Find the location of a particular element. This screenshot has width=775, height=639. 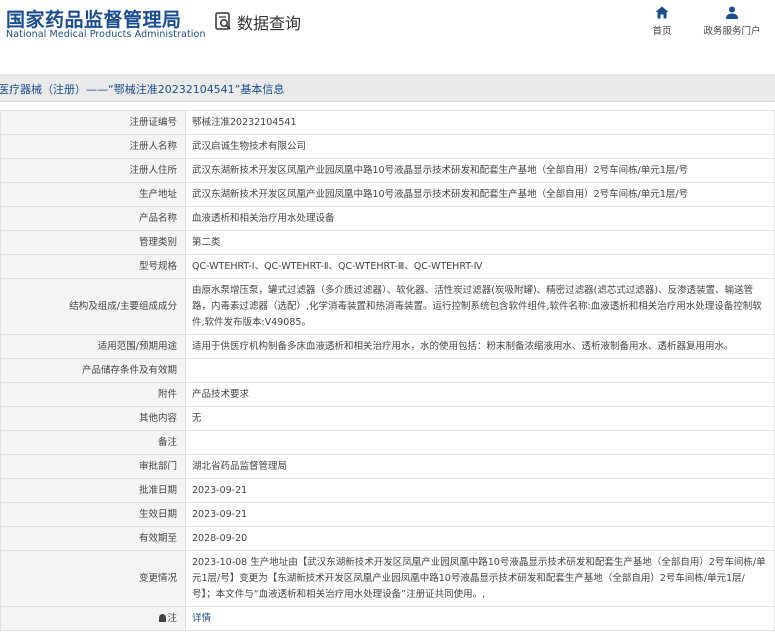

field-label: 注册证编号 is located at coordinates (93, 122).